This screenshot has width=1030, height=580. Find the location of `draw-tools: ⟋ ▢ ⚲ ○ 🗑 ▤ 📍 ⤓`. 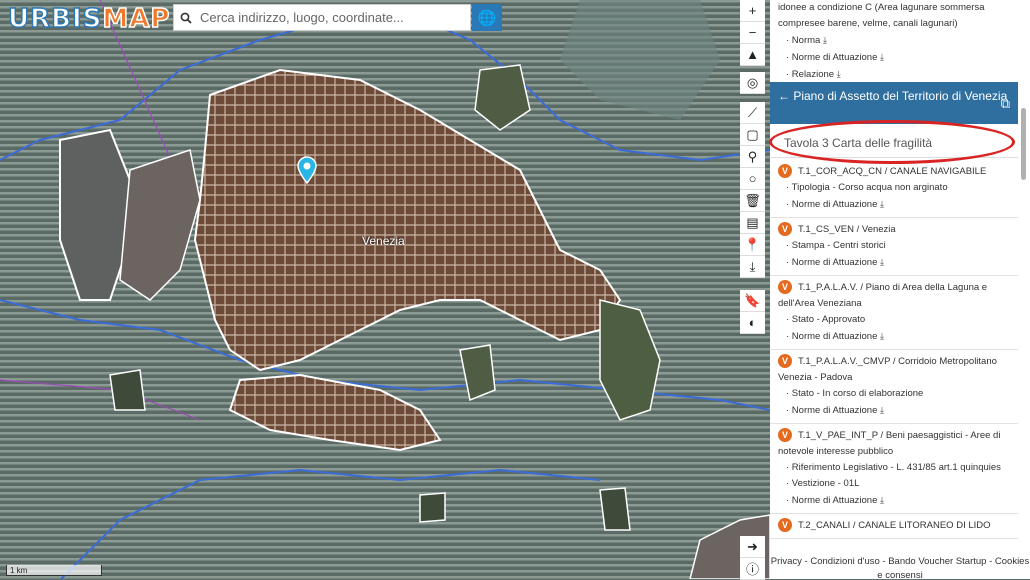

draw-tools: ⟋ ▢ ⚲ ○ 🗑 ▤ 📍 ⤓ is located at coordinates (752, 190).